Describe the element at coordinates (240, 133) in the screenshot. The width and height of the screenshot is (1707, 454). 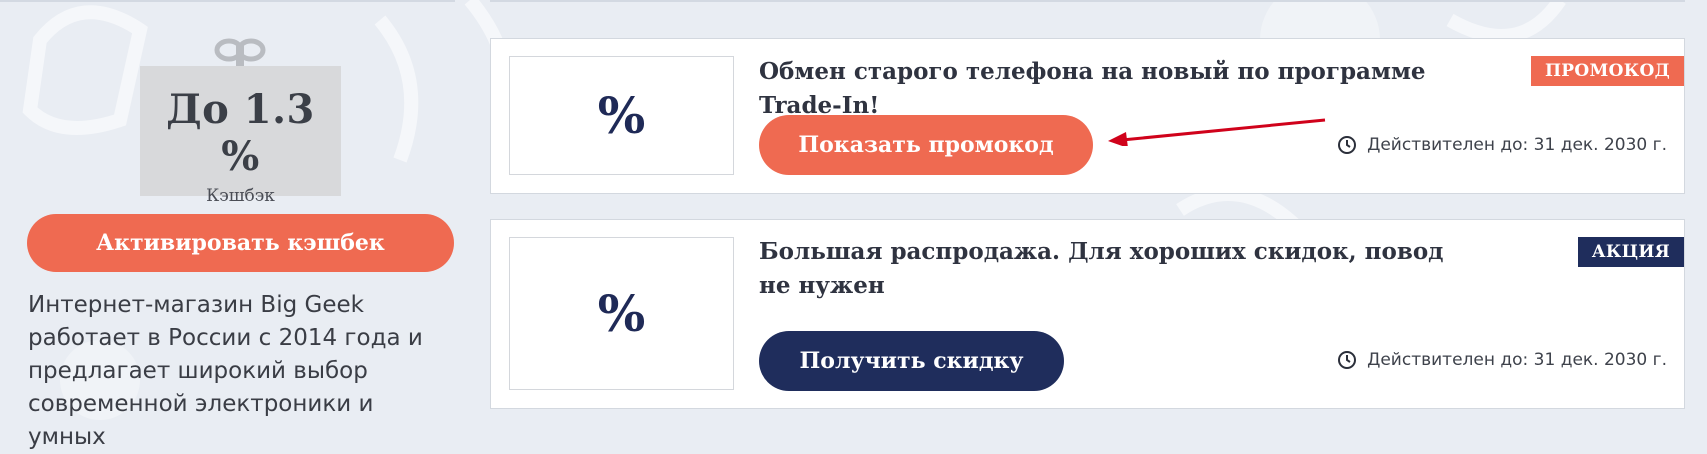
I see `cashback-value: До 1.3 %` at that location.